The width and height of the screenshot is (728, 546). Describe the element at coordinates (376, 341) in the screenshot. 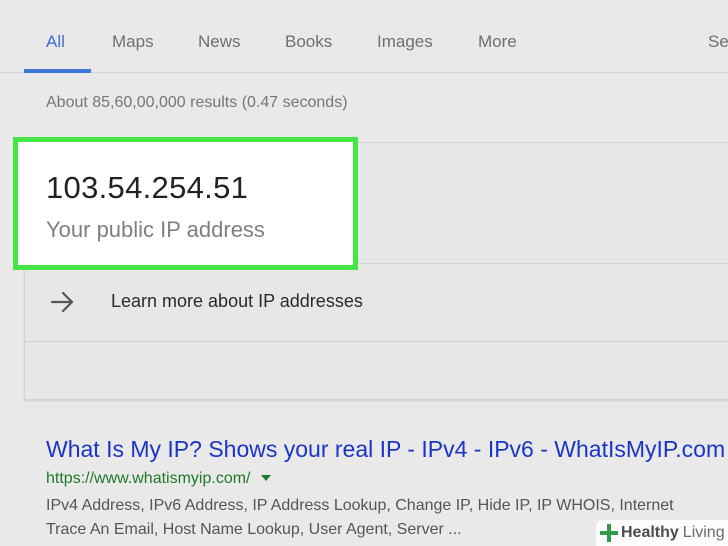

I see `card-divider` at that location.